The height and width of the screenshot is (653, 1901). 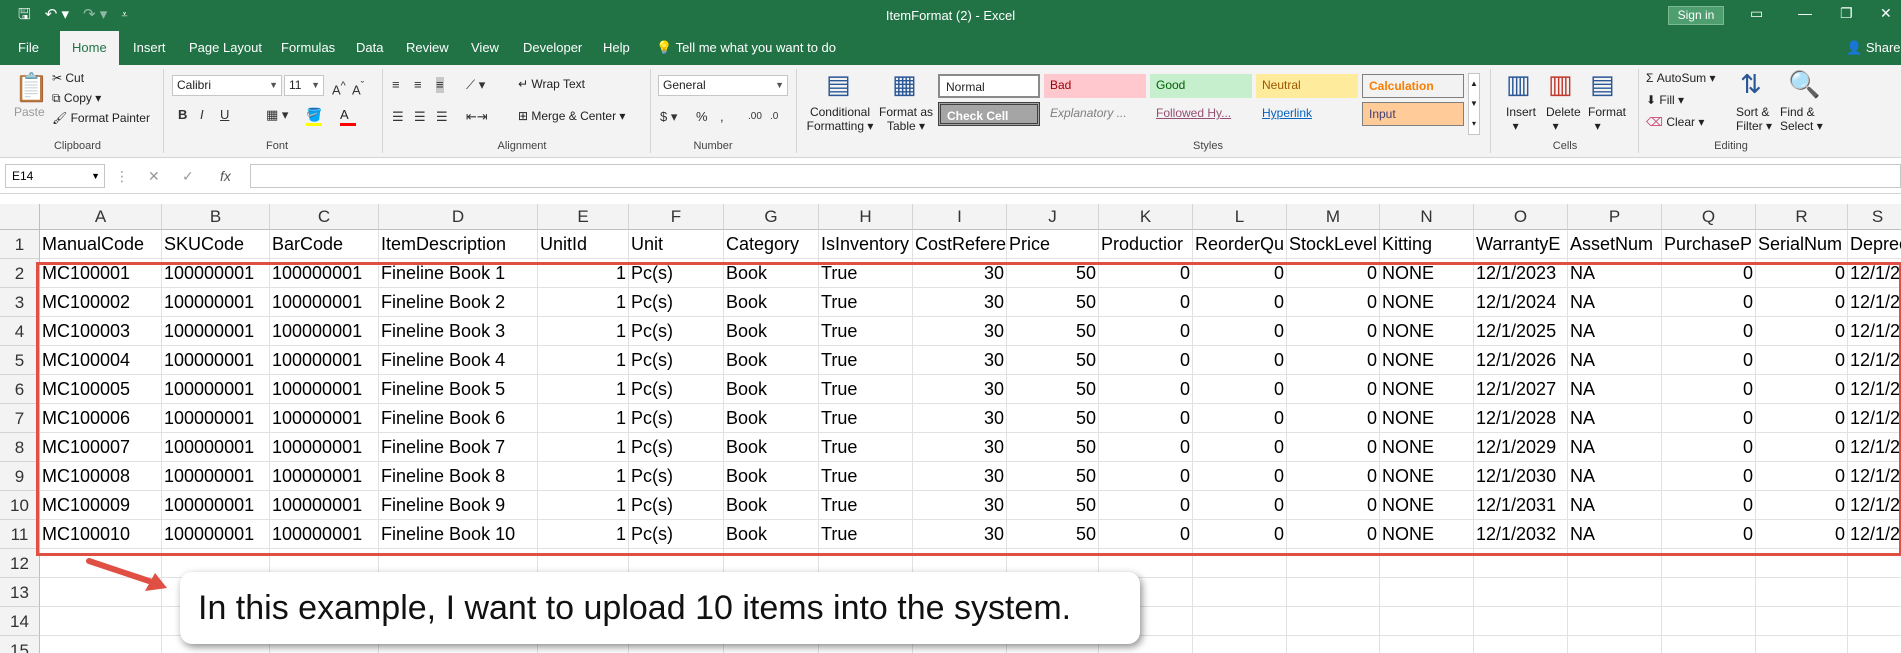 What do you see at coordinates (458, 505) in the screenshot?
I see `data-cell: Fineline Book 9` at bounding box center [458, 505].